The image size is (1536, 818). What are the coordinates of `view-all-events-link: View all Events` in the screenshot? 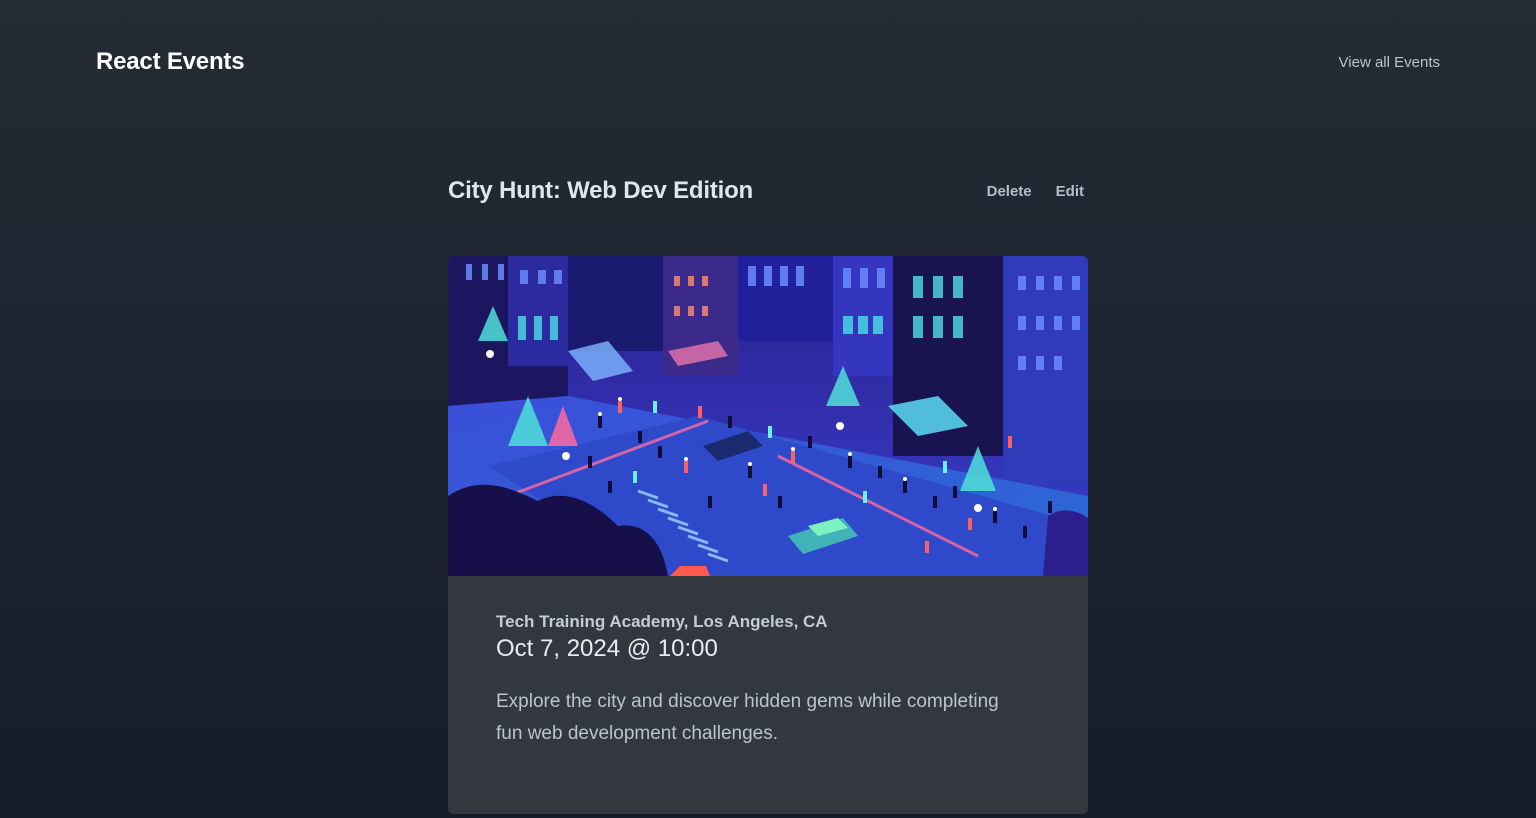 It's located at (1389, 62).